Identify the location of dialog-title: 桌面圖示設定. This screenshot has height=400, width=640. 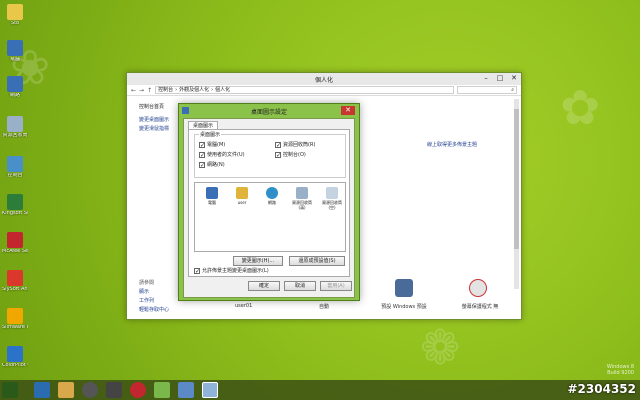
(268, 112).